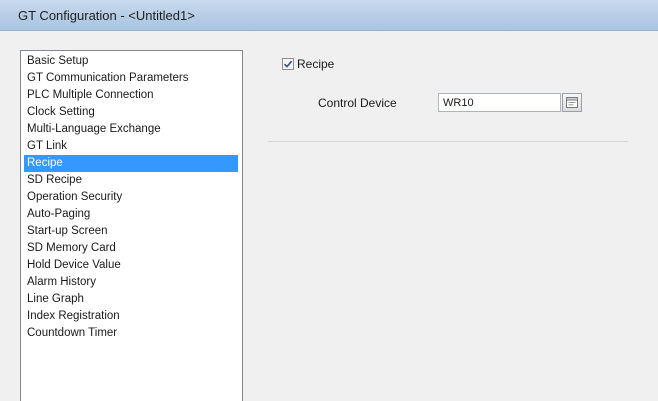 Image resolution: width=658 pixels, height=401 pixels. Describe the element at coordinates (329, 15) in the screenshot. I see `title-bar: GT Configuration - <Untitled1>` at that location.